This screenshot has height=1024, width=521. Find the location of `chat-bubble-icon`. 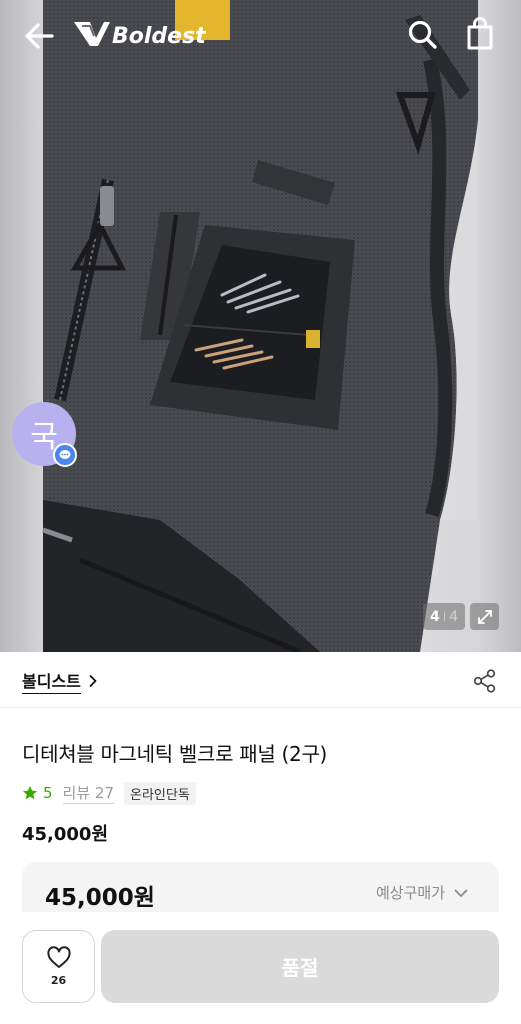

chat-bubble-icon is located at coordinates (65, 454).